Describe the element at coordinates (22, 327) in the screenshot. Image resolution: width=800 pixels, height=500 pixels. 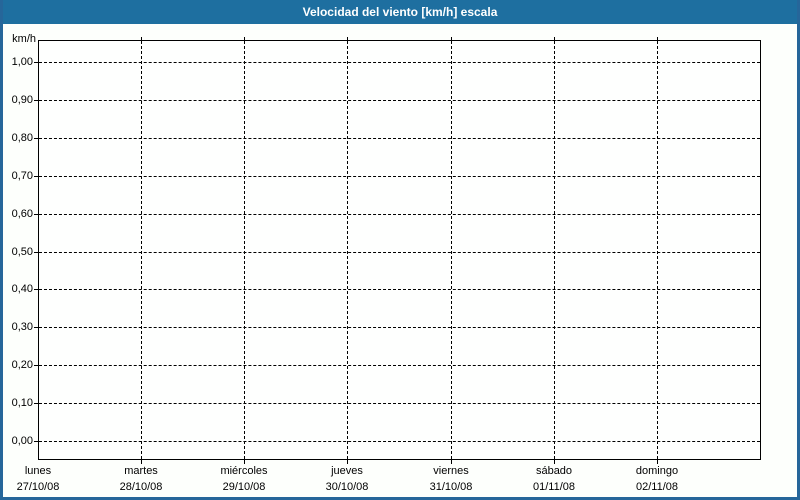
I see `y-tick-label: 0,30` at that location.